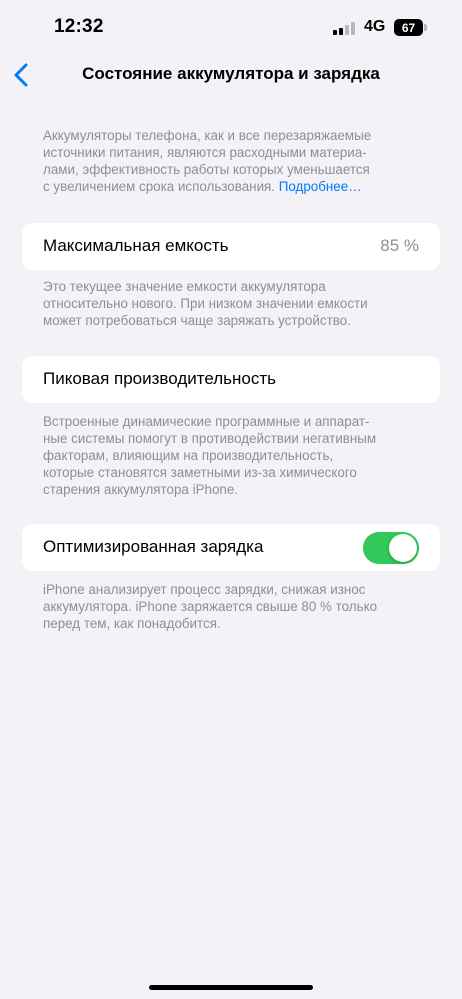 Image resolution: width=462 pixels, height=999 pixels. I want to click on home-indicator, so click(231, 987).